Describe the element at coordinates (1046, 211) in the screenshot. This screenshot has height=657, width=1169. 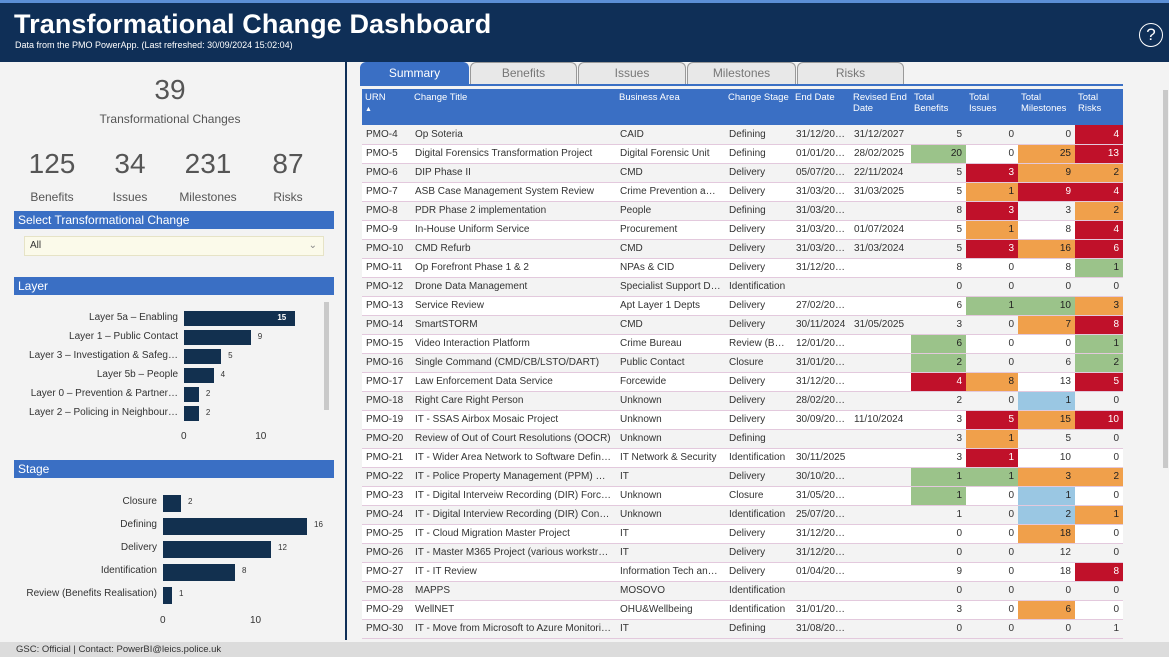
I see `table-cell: 3` at that location.